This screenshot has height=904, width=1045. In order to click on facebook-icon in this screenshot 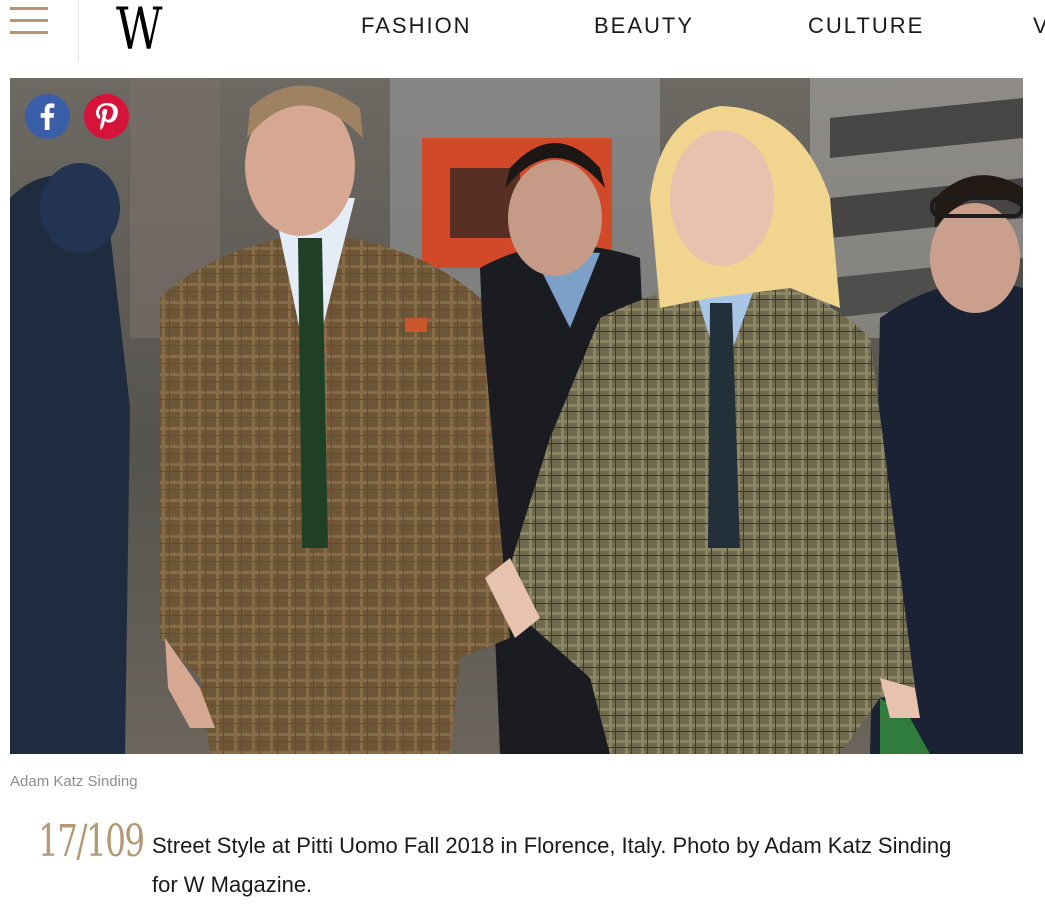, I will do `click(47, 116)`.